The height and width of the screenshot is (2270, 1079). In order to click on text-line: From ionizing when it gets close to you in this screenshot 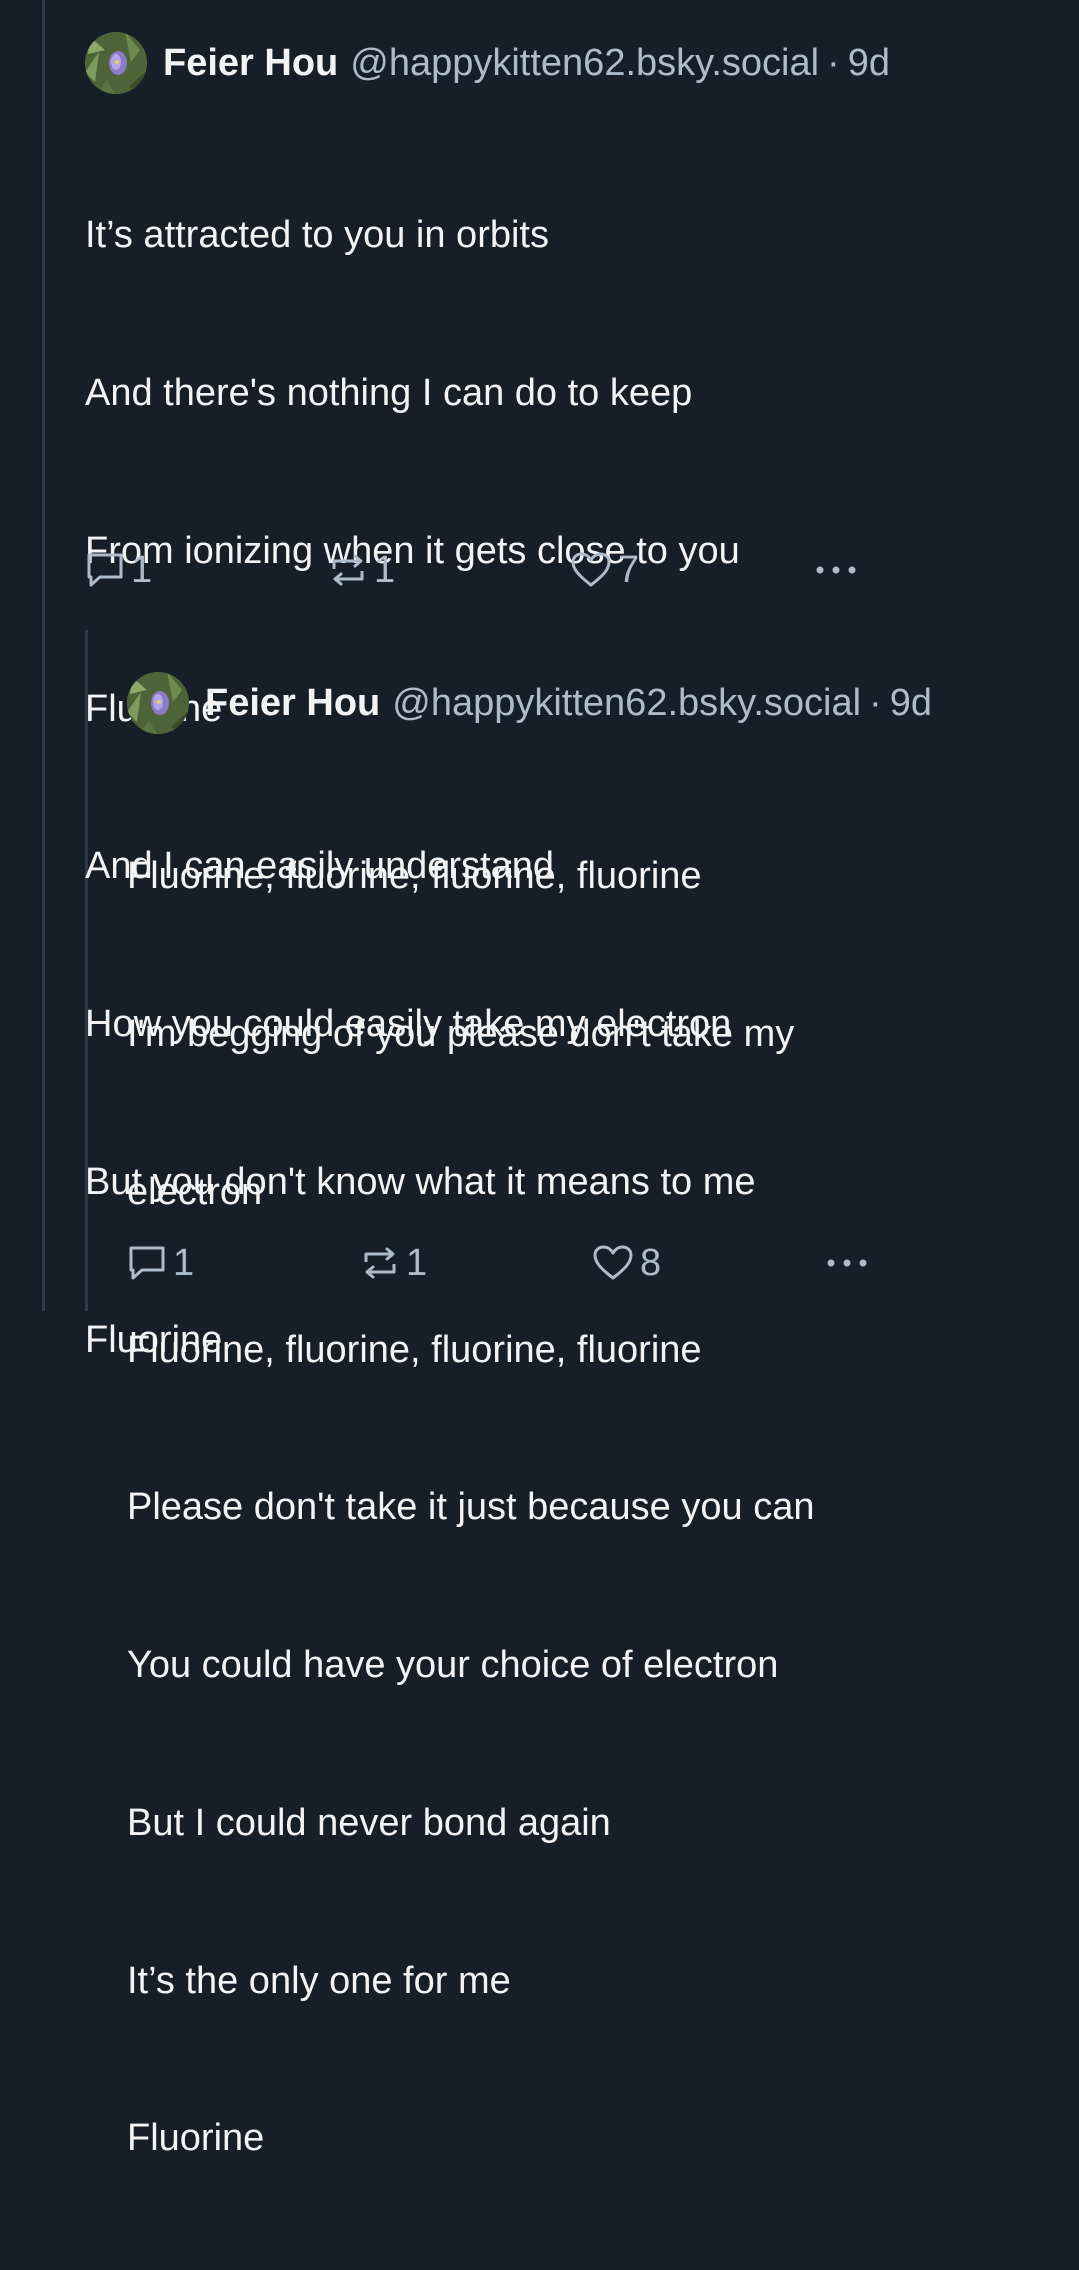, I will do `click(412, 550)`.